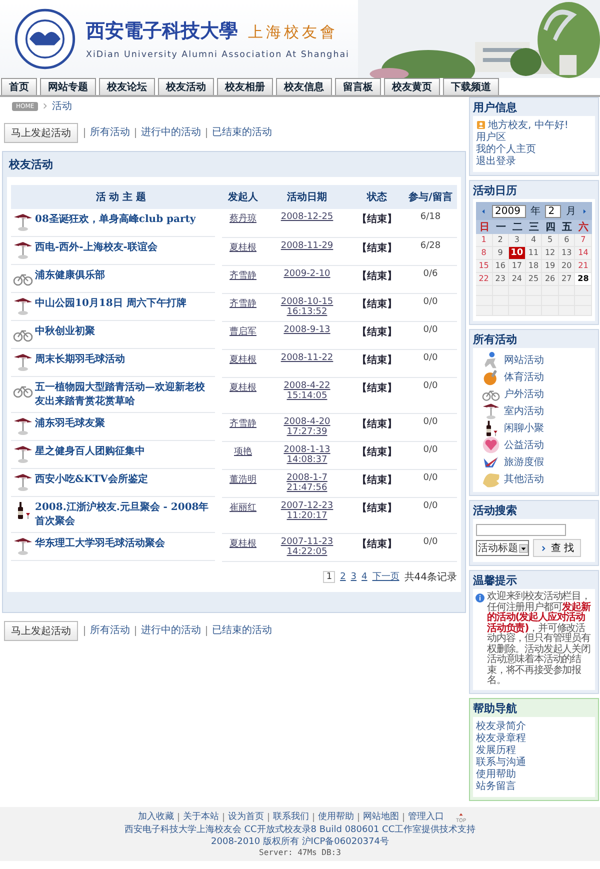 The width and height of the screenshot is (600, 869). Describe the element at coordinates (307, 329) in the screenshot. I see `date-link: 2008-9-13` at that location.